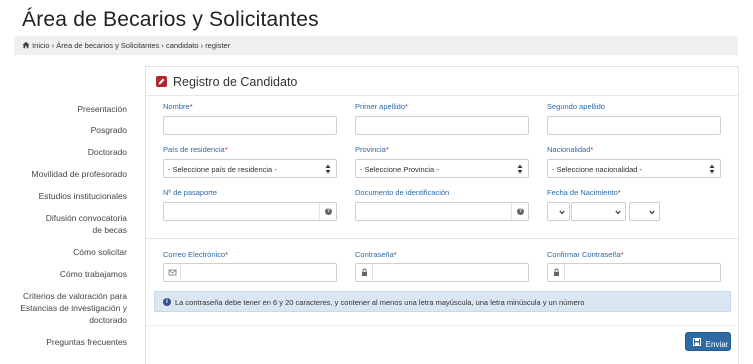  What do you see at coordinates (178, 106) in the screenshot?
I see `nombre-label: Nombre*` at bounding box center [178, 106].